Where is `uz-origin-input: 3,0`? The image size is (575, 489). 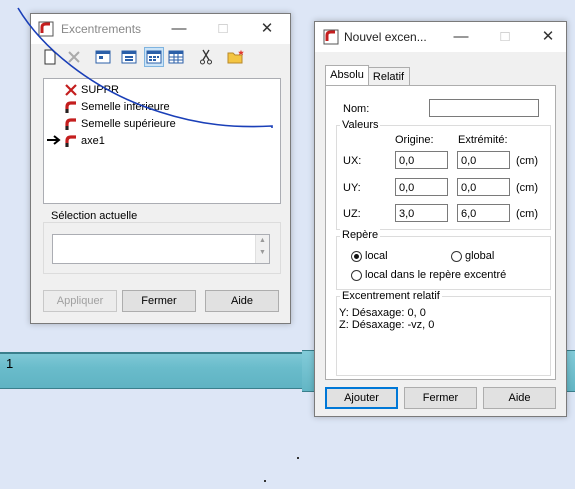 uz-origin-input: 3,0 is located at coordinates (421, 213).